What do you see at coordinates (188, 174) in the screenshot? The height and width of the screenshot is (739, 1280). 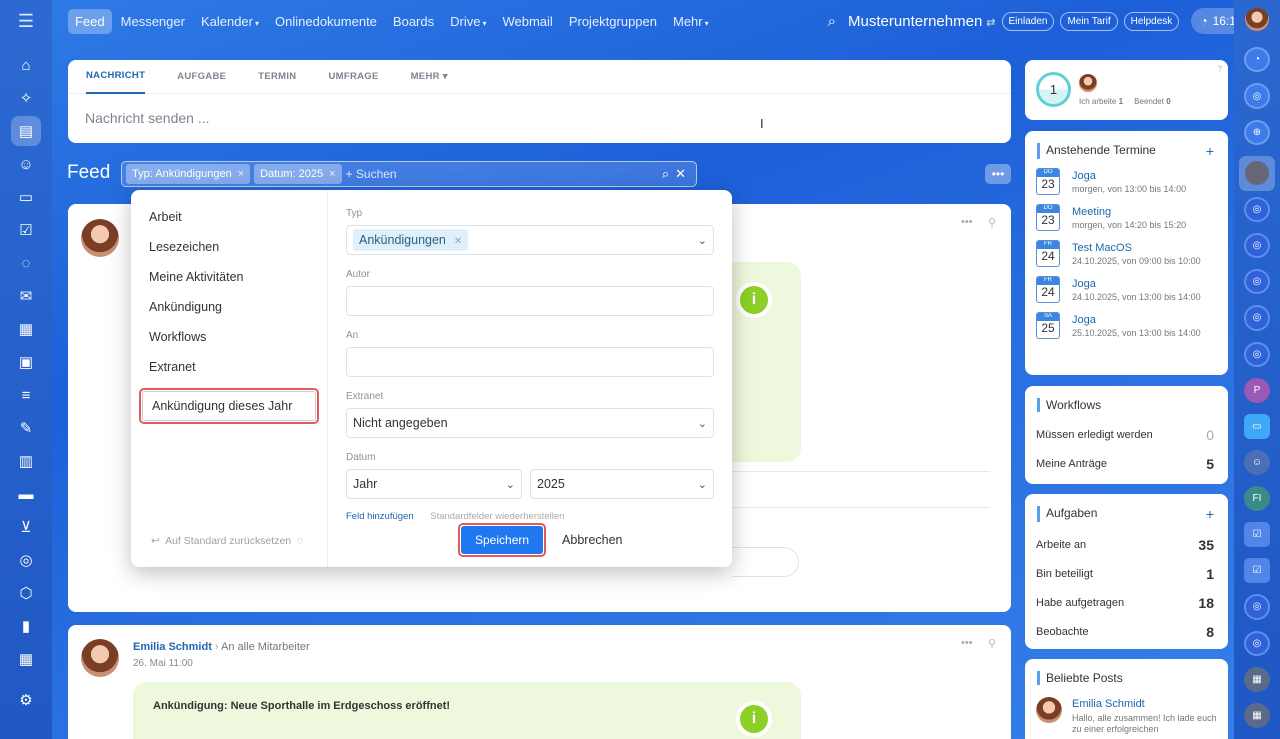 I see `filter-tag-type: Typ: Ankündigungen ×` at bounding box center [188, 174].